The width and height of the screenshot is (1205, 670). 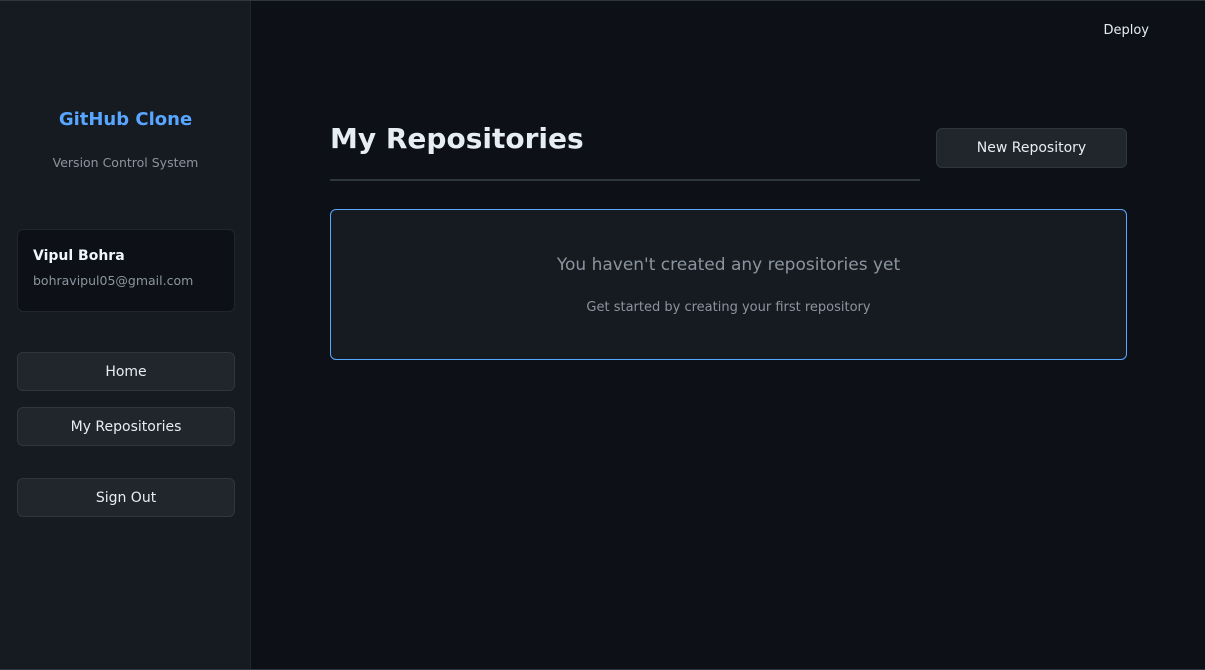 I want to click on title-divider, so click(x=625, y=180).